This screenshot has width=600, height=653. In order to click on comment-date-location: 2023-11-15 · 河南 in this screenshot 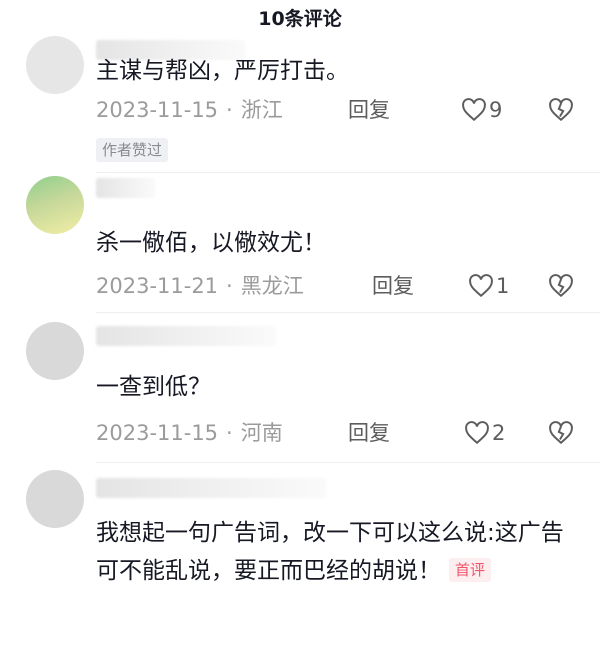, I will do `click(189, 433)`.